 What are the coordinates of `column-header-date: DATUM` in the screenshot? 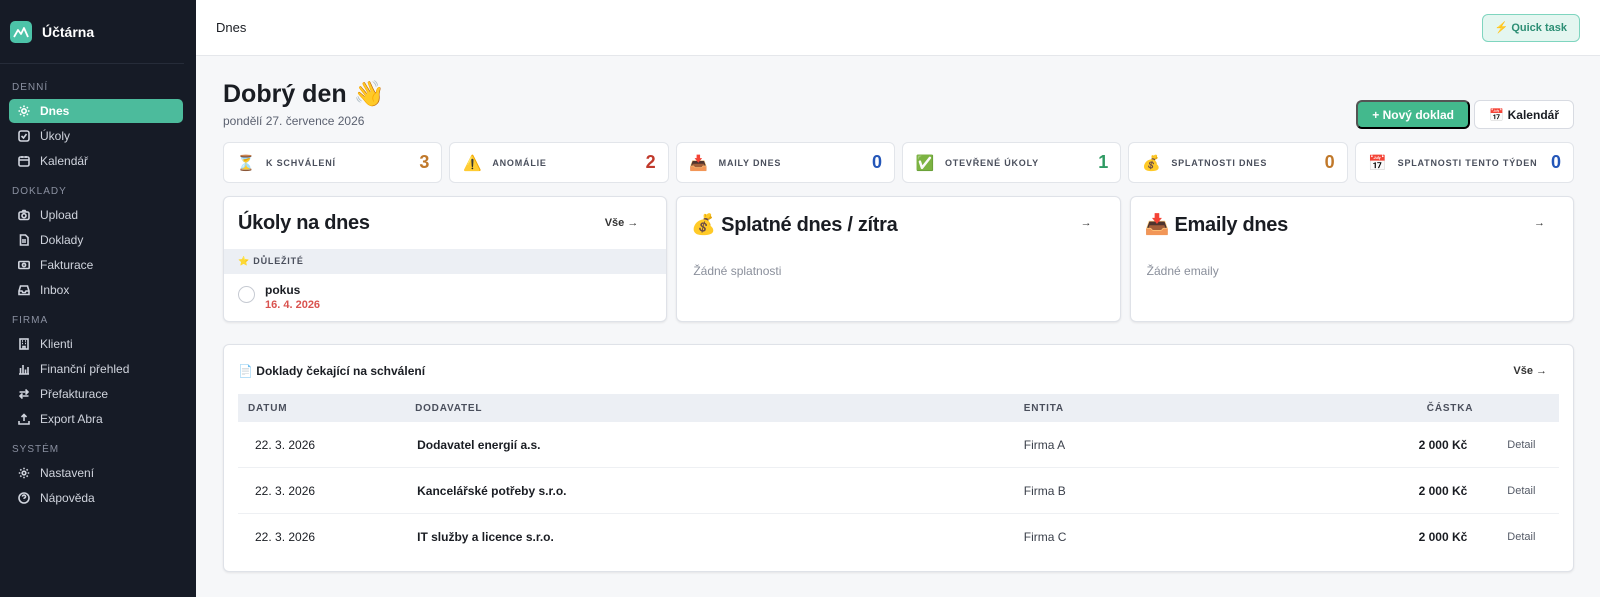 It's located at (326, 408).